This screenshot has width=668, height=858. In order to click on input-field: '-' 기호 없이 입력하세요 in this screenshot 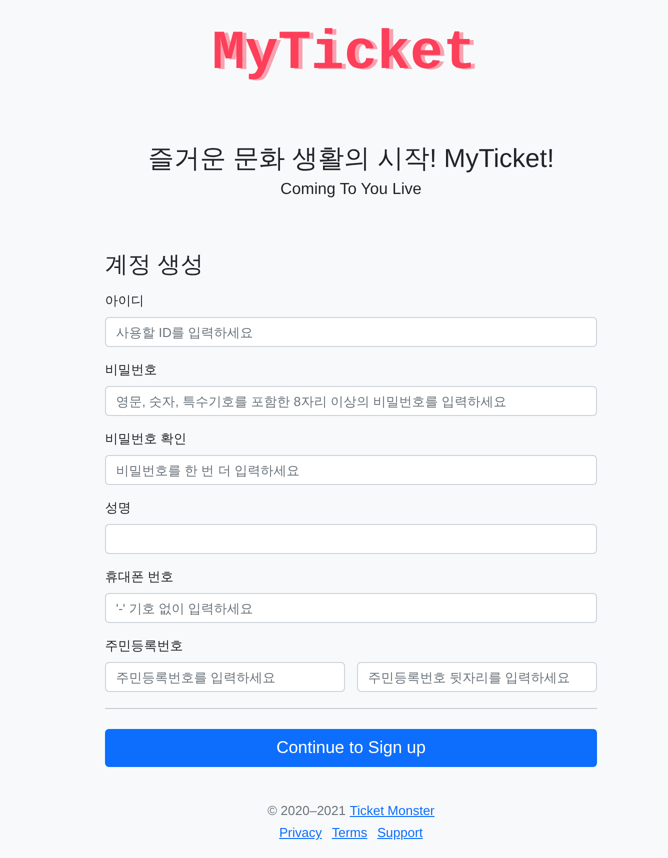, I will do `click(351, 608)`.